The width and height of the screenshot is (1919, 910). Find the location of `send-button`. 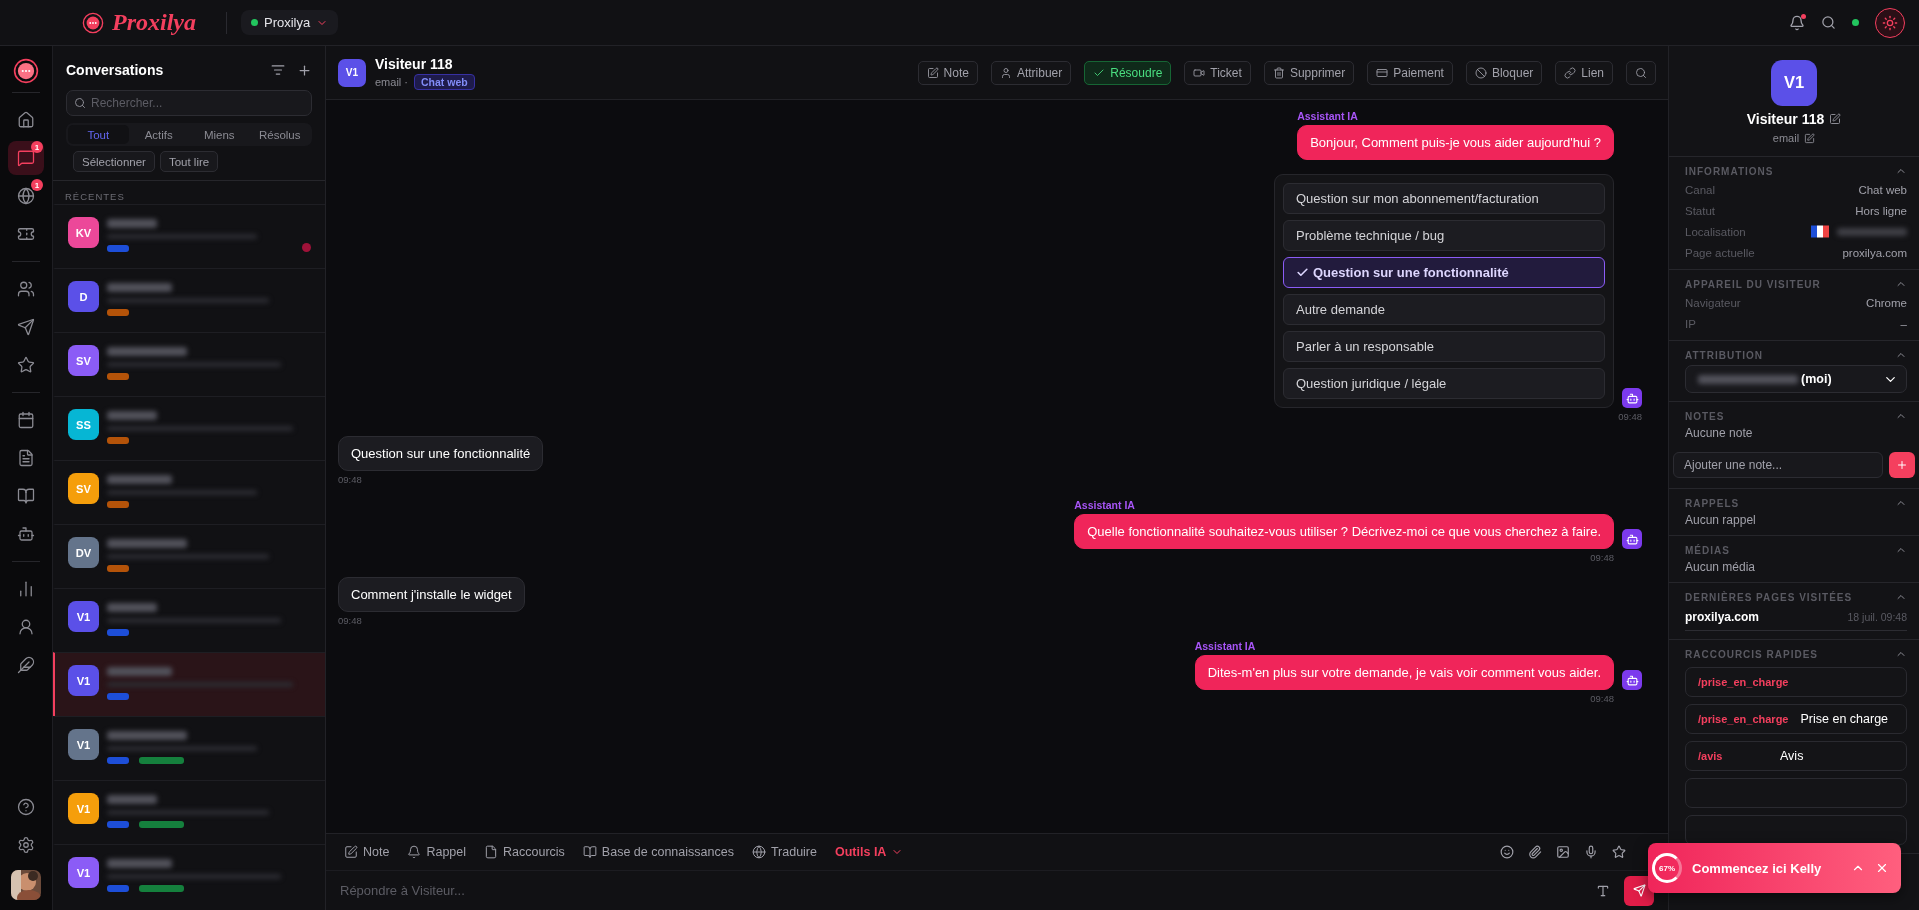

send-button is located at coordinates (1639, 890).